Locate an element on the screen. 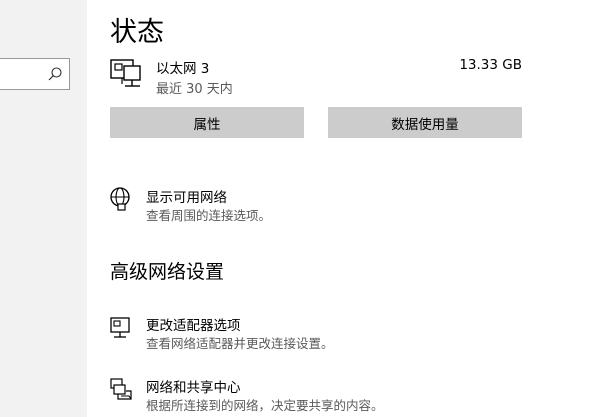 This screenshot has width=600, height=417. data-usage-button: 数据使用量 is located at coordinates (425, 122).